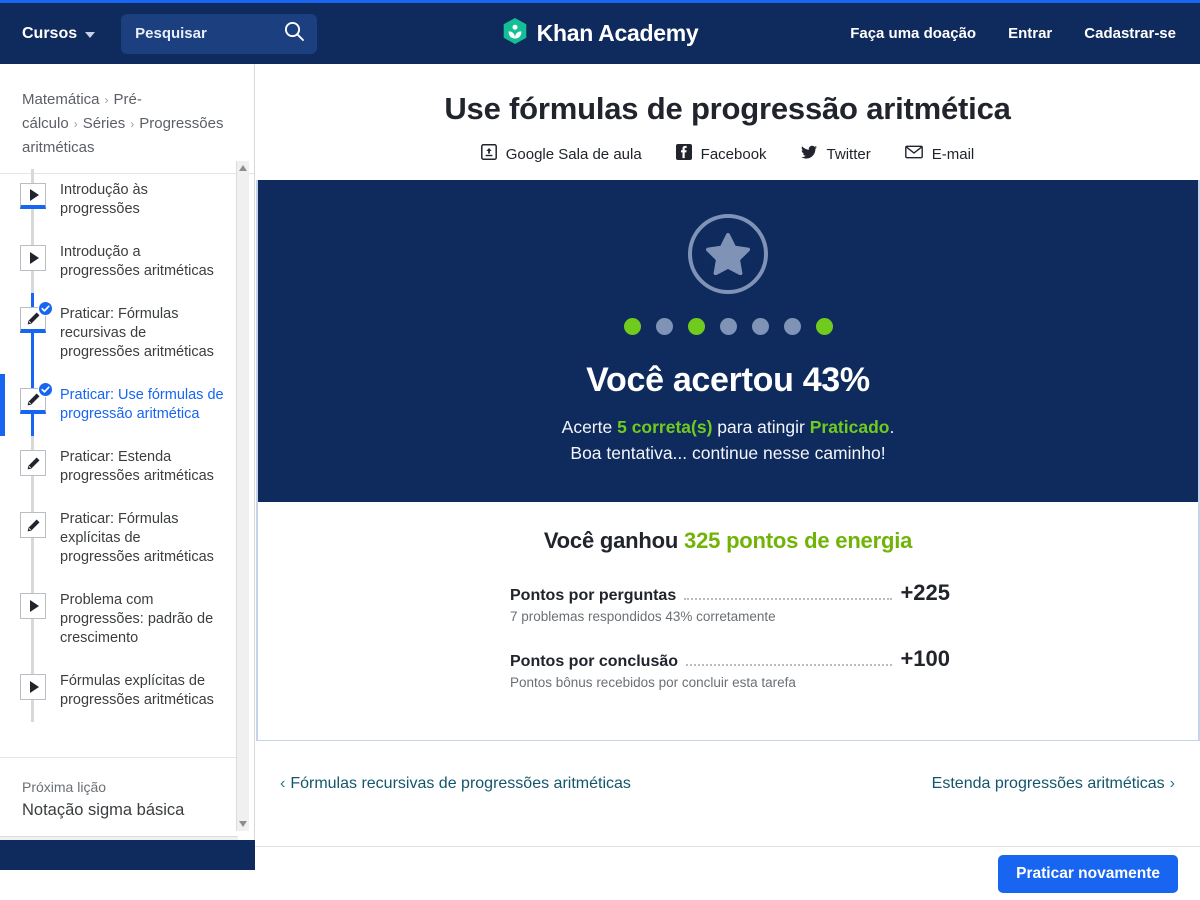 This screenshot has width=1200, height=900. Describe the element at coordinates (761, 427) in the screenshot. I see `subtext-mid: para atingir` at that location.